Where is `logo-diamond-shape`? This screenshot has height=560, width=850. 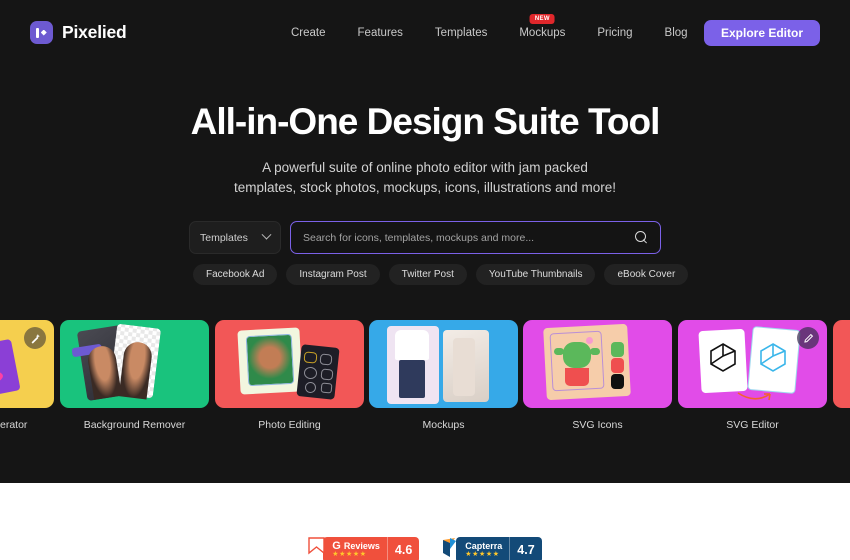 logo-diamond-shape is located at coordinates (43, 32).